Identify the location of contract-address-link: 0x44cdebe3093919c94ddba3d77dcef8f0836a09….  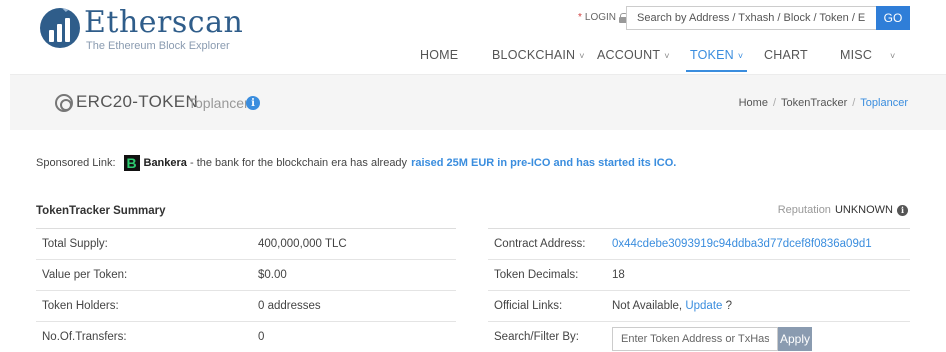
(742, 244).